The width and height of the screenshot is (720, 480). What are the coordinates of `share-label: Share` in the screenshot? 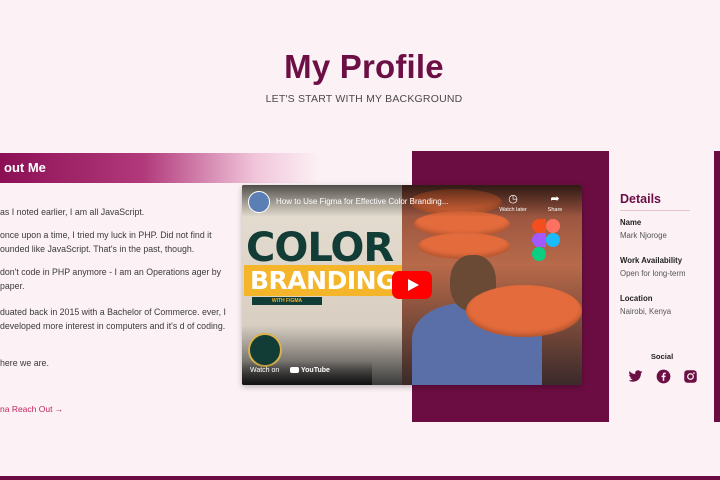 It's located at (555, 210).